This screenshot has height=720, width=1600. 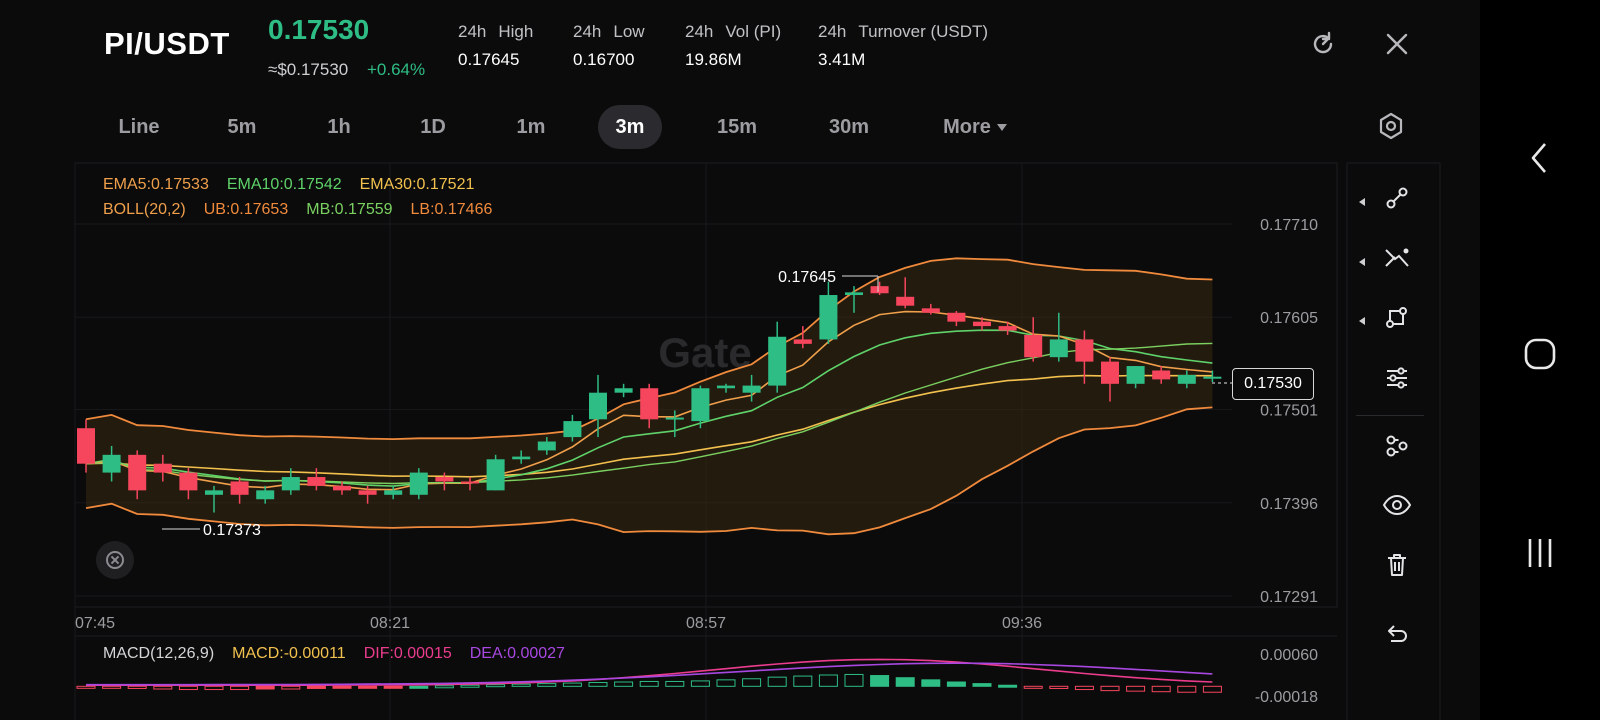 I want to click on y-tick-label: 0.17710, so click(x=1289, y=225).